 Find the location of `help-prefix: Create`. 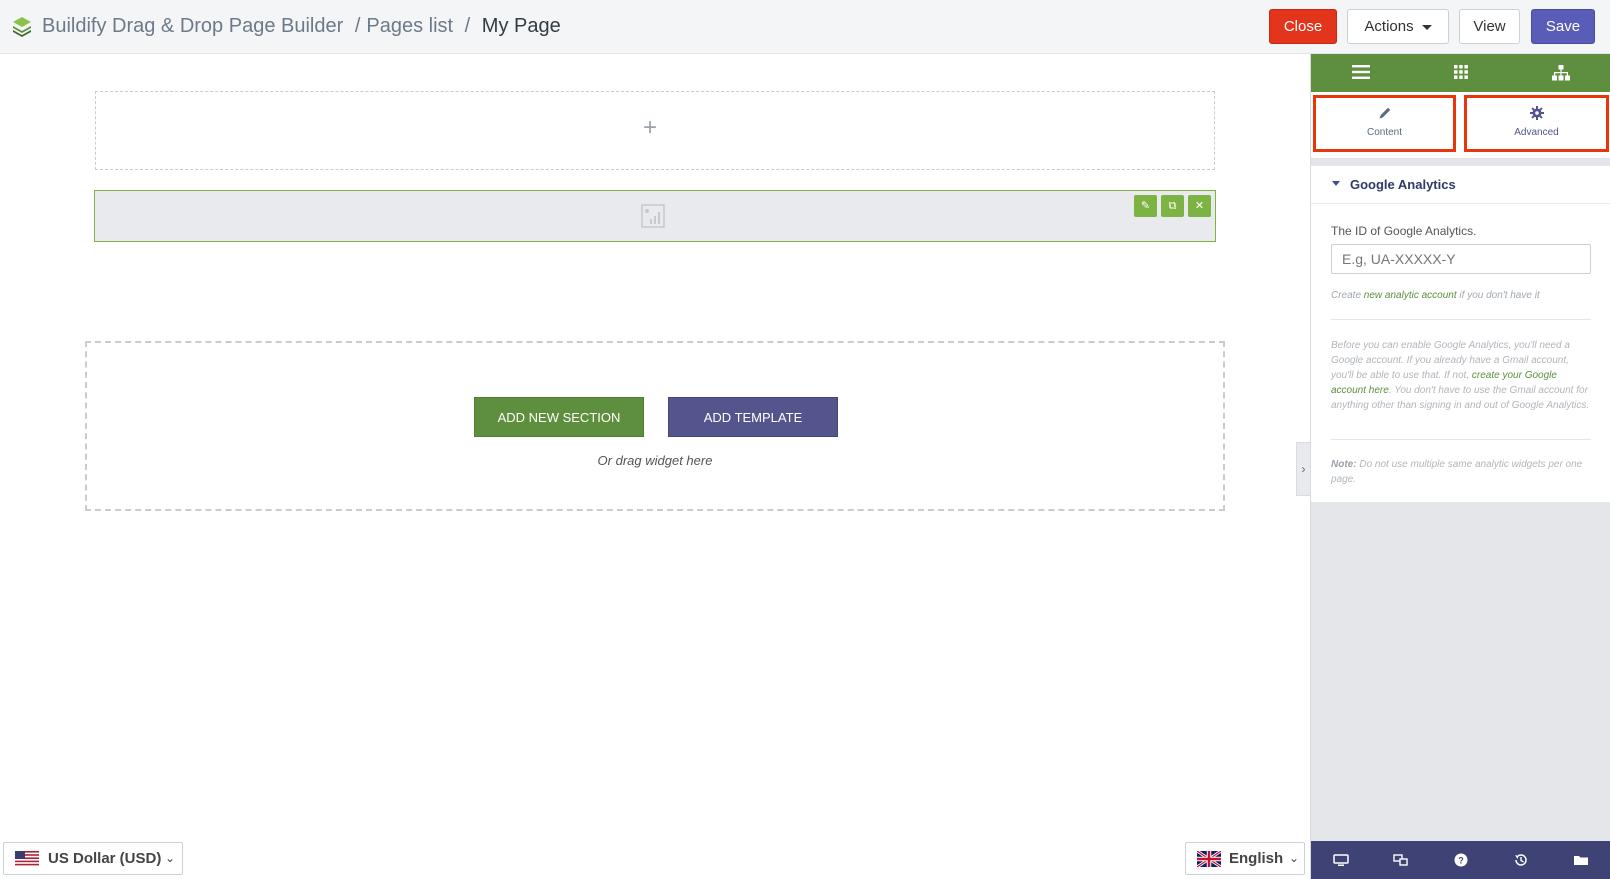

help-prefix: Create is located at coordinates (1347, 295).